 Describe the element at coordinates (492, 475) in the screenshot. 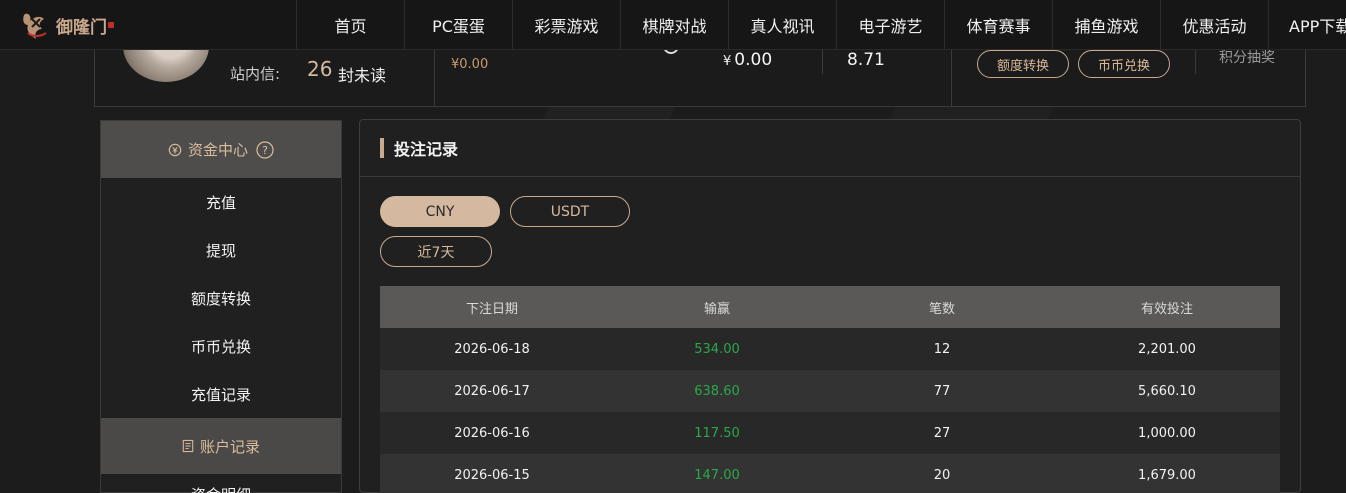

I see `cell-date: 2026-06-15` at that location.